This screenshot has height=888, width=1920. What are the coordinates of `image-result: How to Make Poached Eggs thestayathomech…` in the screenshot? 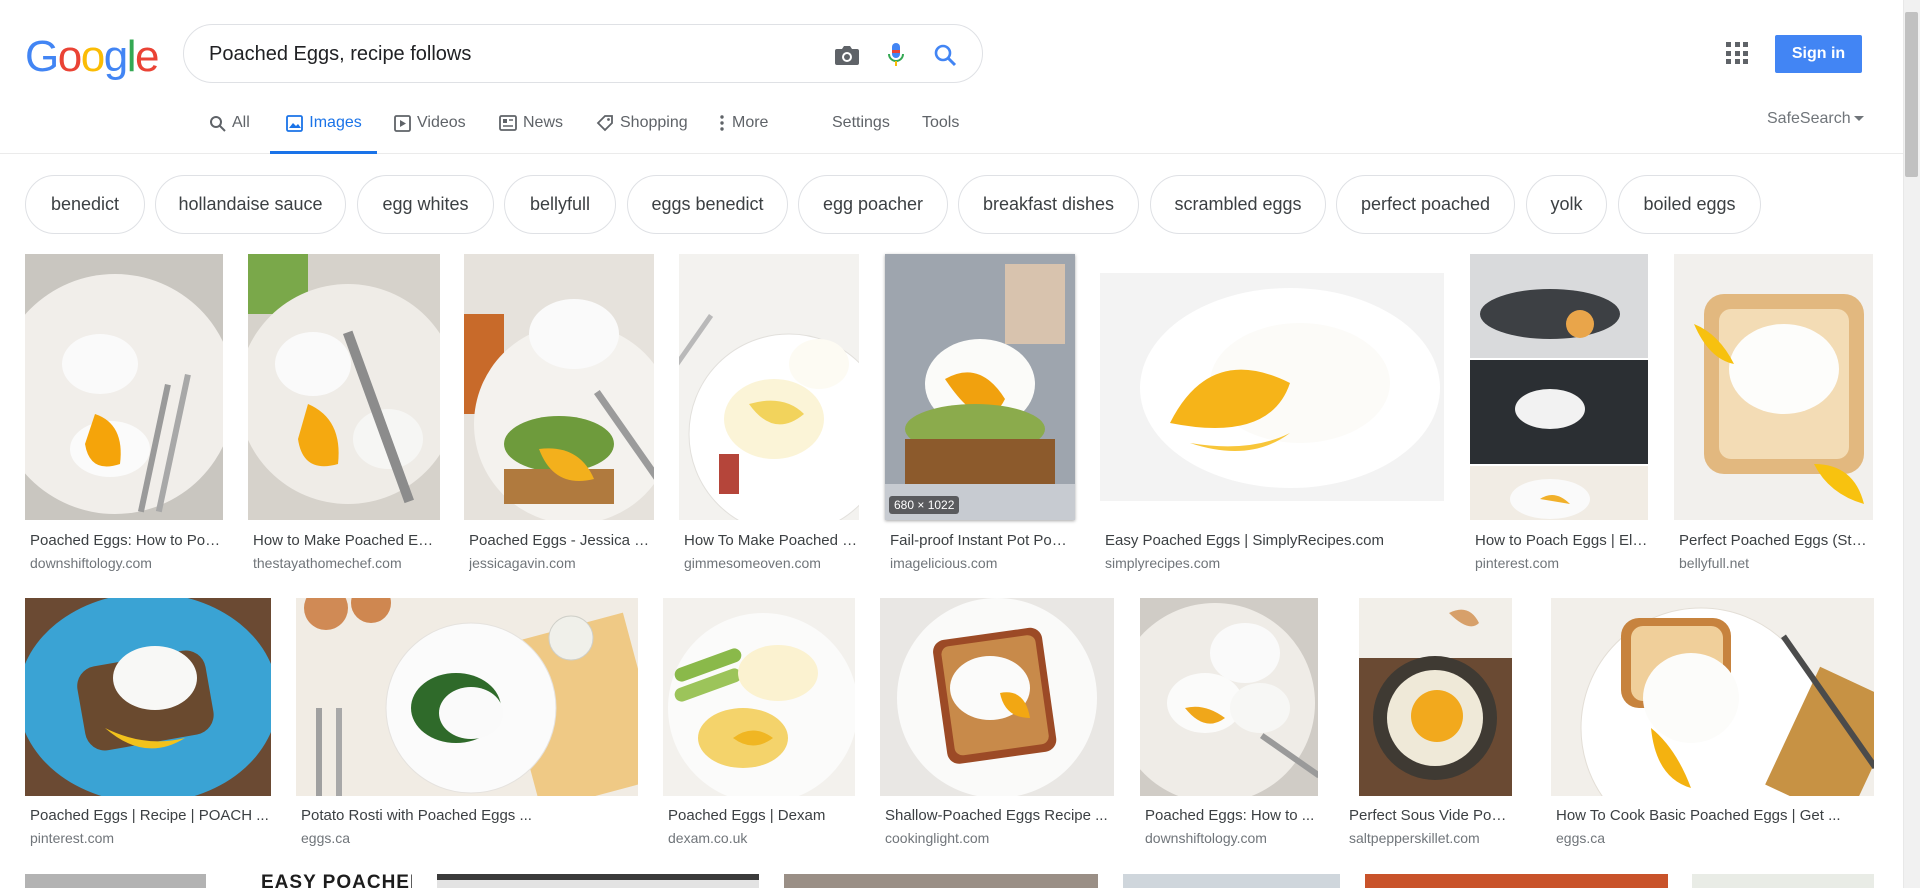 It's located at (344, 414).